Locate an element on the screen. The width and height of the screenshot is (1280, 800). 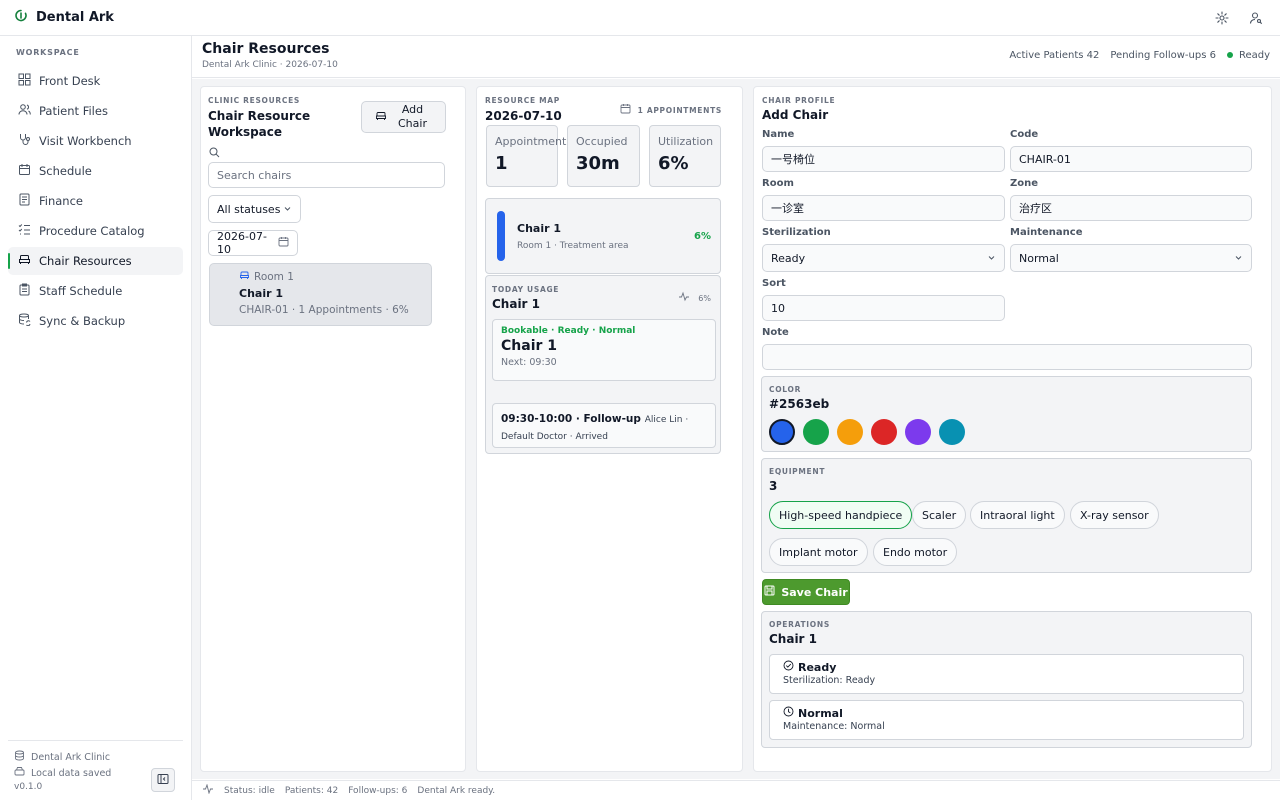
sidebar-item-chair-resources: Chair Resources is located at coordinates (95, 261).